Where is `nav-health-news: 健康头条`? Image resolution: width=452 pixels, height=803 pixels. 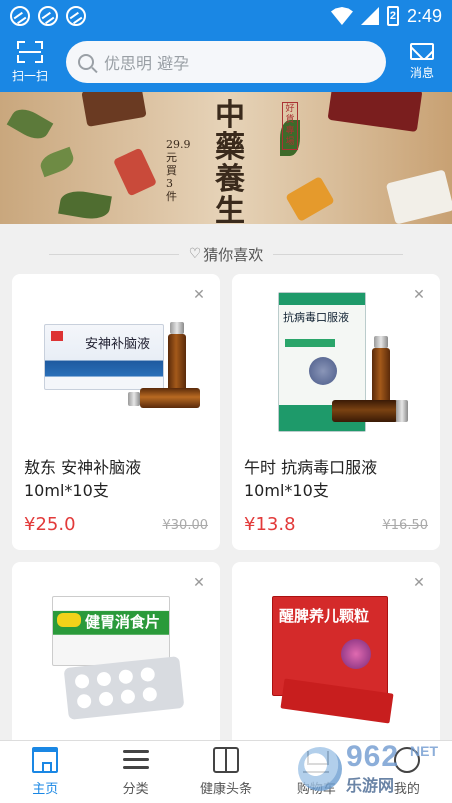
nav-health-news: 健康头条 is located at coordinates (226, 772).